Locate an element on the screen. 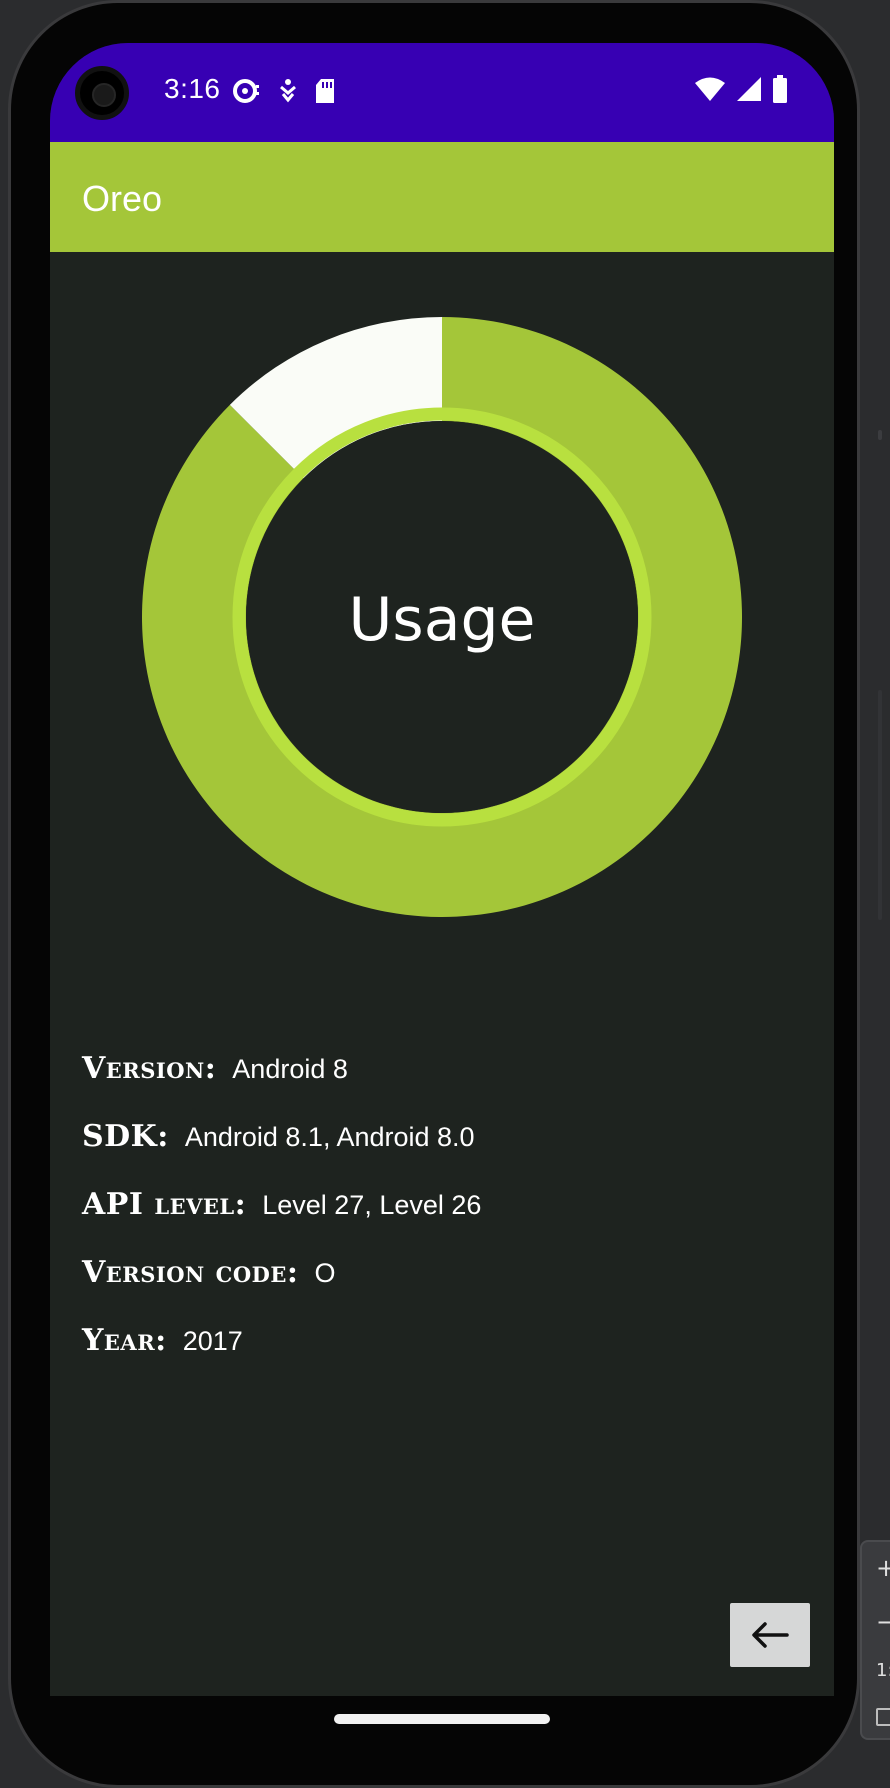 The height and width of the screenshot is (1788, 890). wifi-icon is located at coordinates (710, 89).